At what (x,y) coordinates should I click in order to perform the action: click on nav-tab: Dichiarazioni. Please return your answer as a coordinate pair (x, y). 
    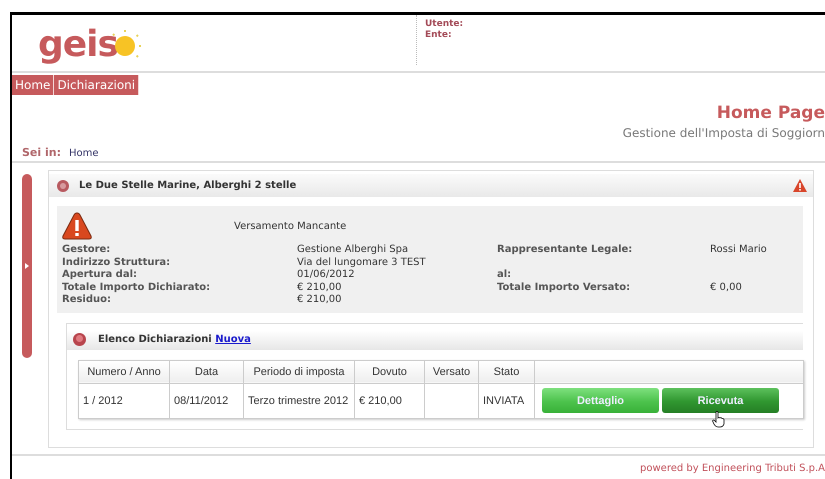
    Looking at the image, I should click on (97, 85).